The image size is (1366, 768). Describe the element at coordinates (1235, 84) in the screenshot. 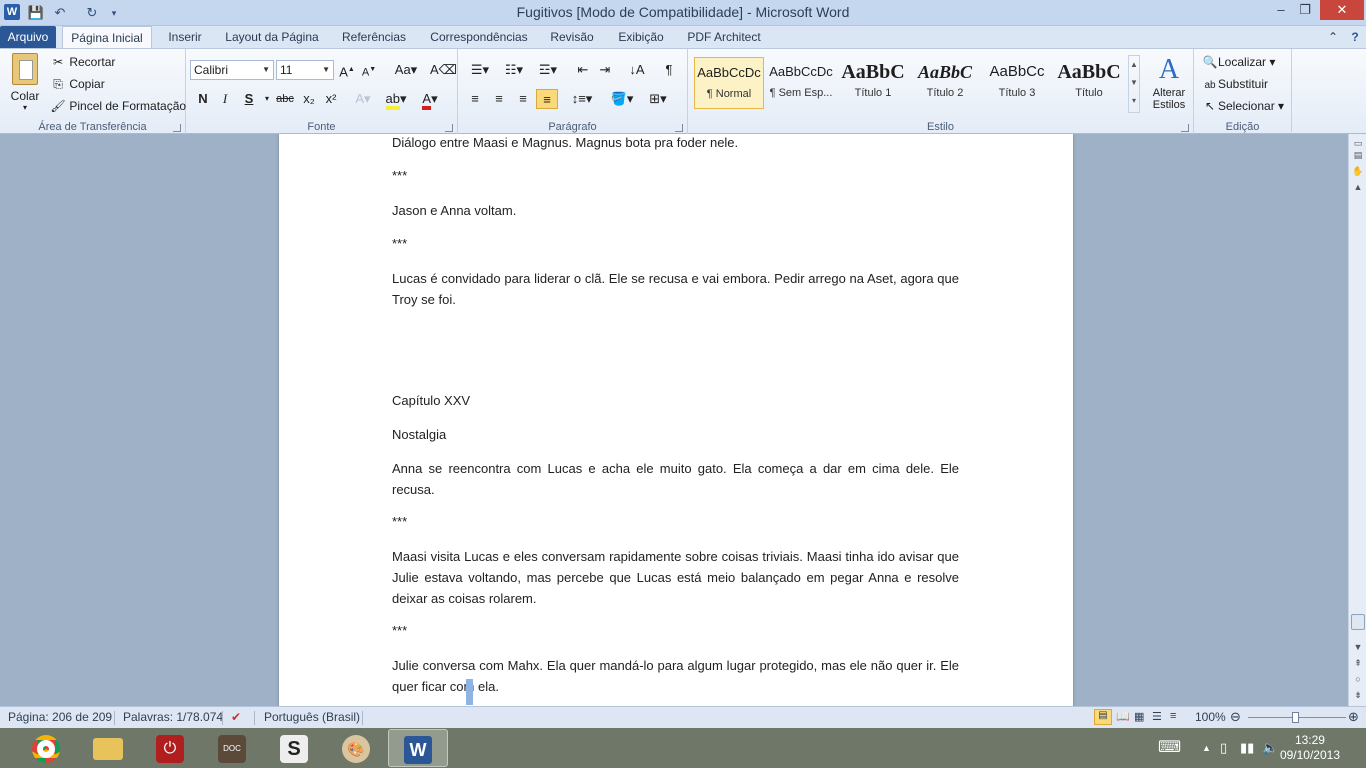

I see `replace-button: ab Substituir` at that location.